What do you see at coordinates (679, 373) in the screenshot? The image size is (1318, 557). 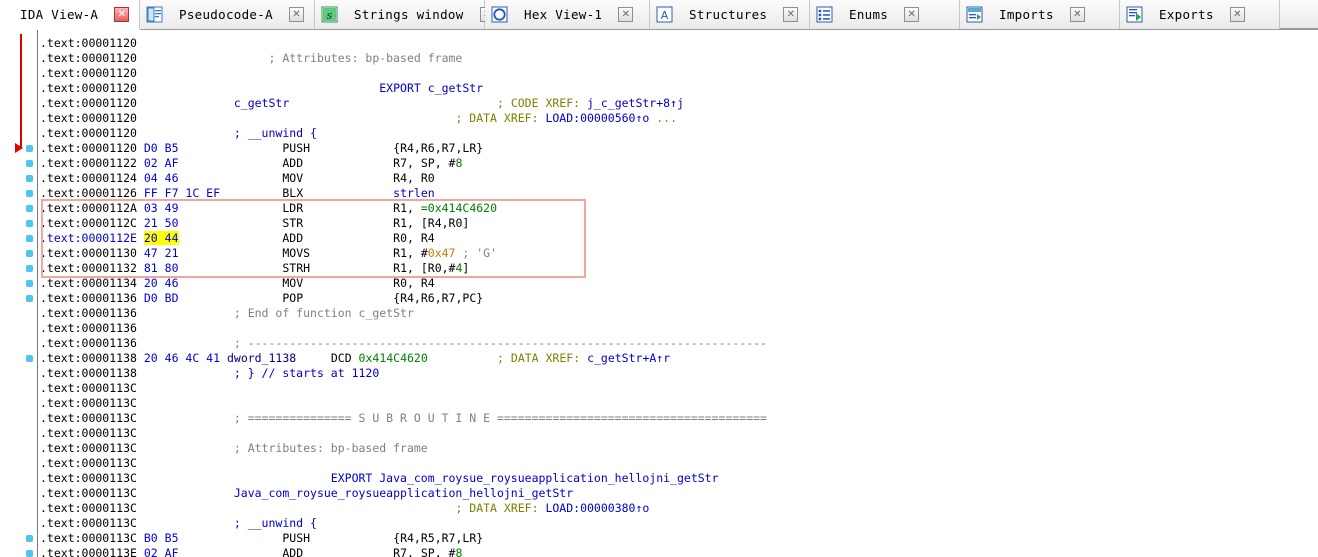 I see `disasm-line: .text:00001138 ; } // starts at 1120` at bounding box center [679, 373].